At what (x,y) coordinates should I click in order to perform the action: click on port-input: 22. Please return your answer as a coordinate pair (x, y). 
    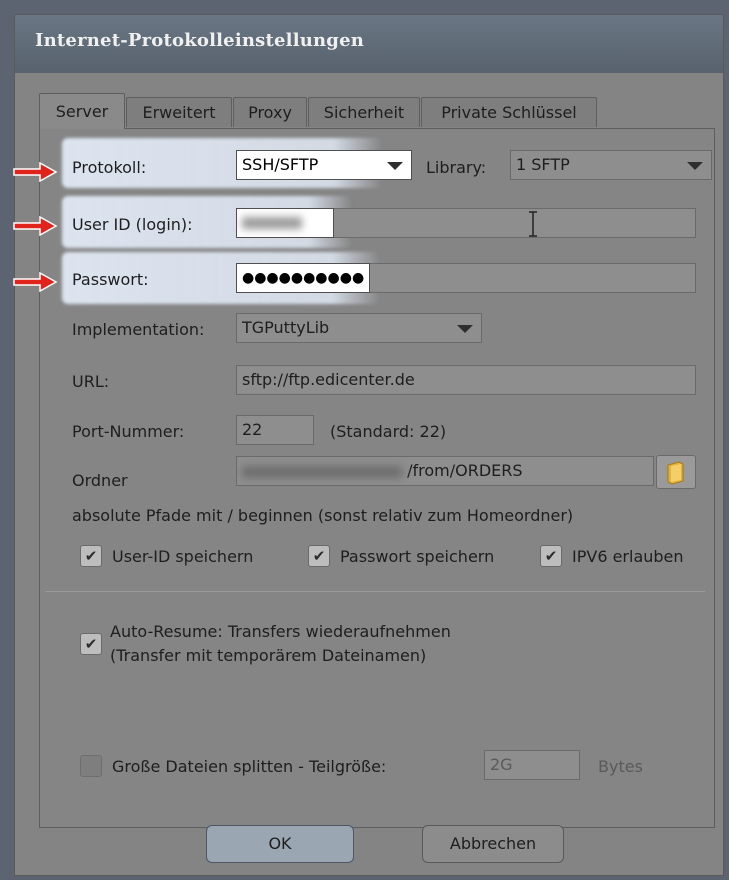
    Looking at the image, I should click on (275, 430).